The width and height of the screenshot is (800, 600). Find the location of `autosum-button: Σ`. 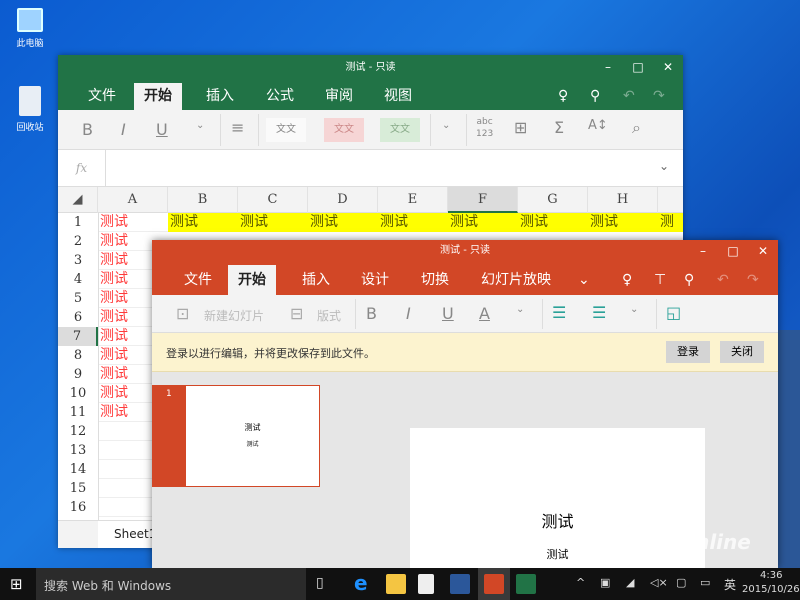

autosum-button: Σ is located at coordinates (559, 127).